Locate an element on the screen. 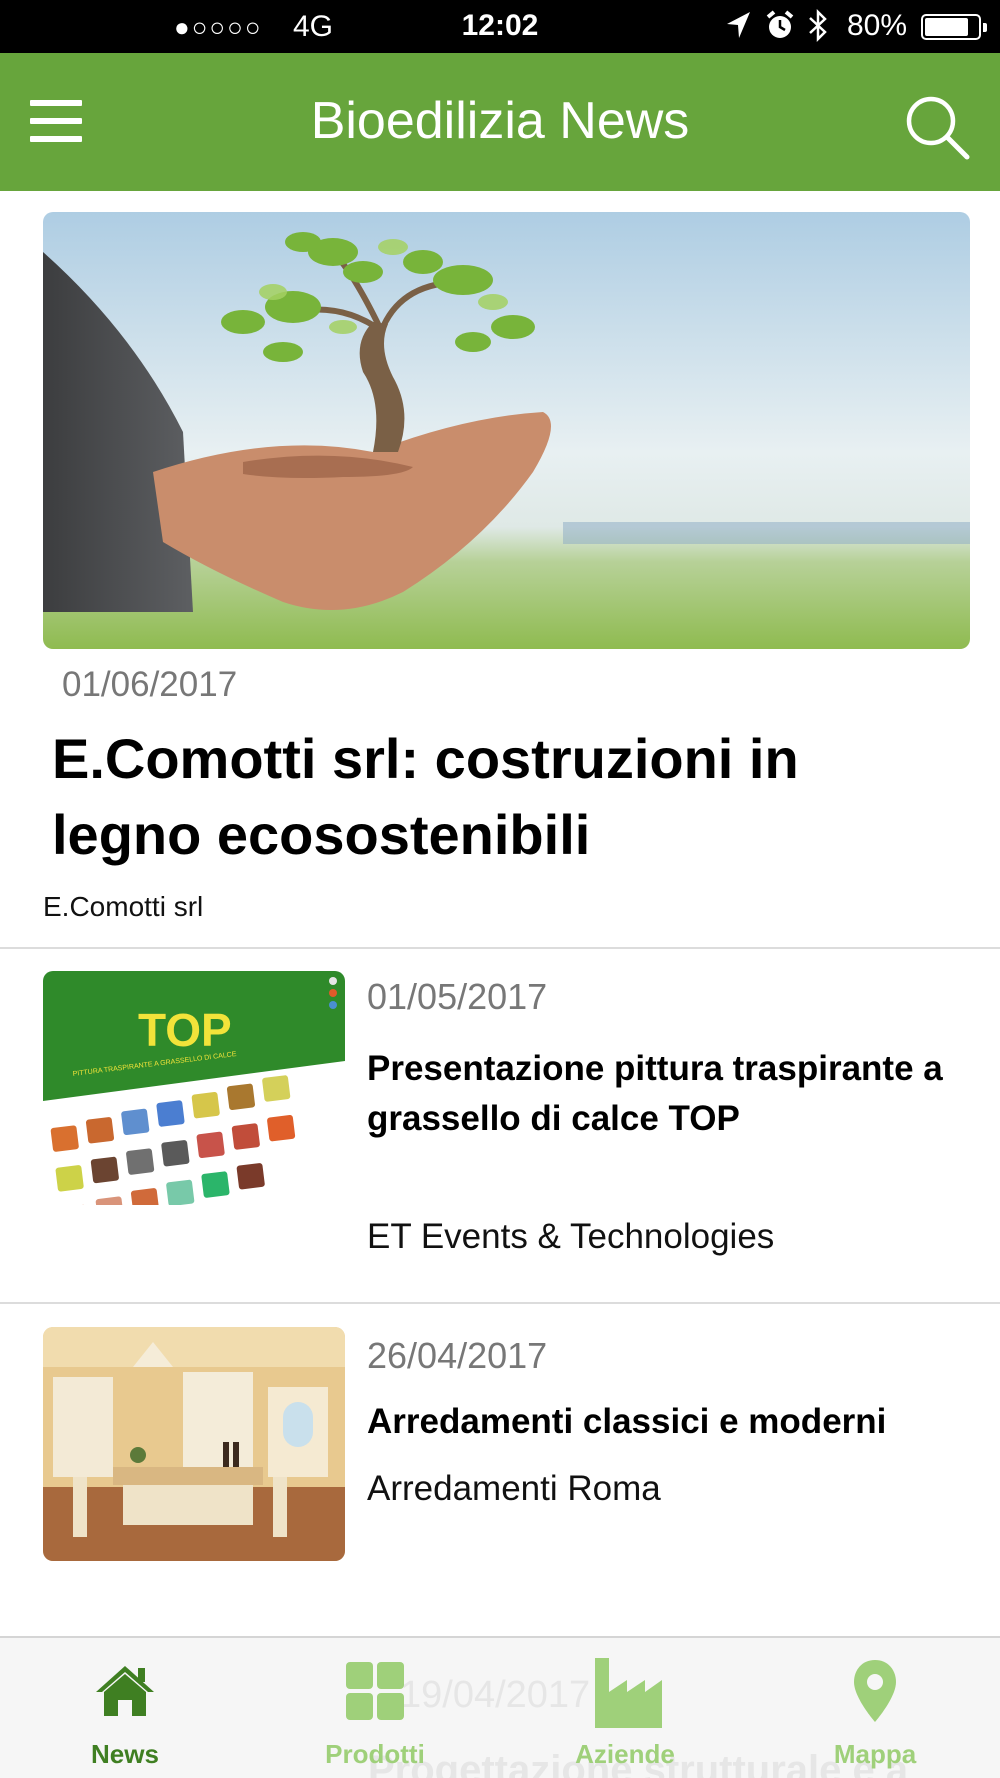  article-date: 01/06/2017 is located at coordinates (150, 684).